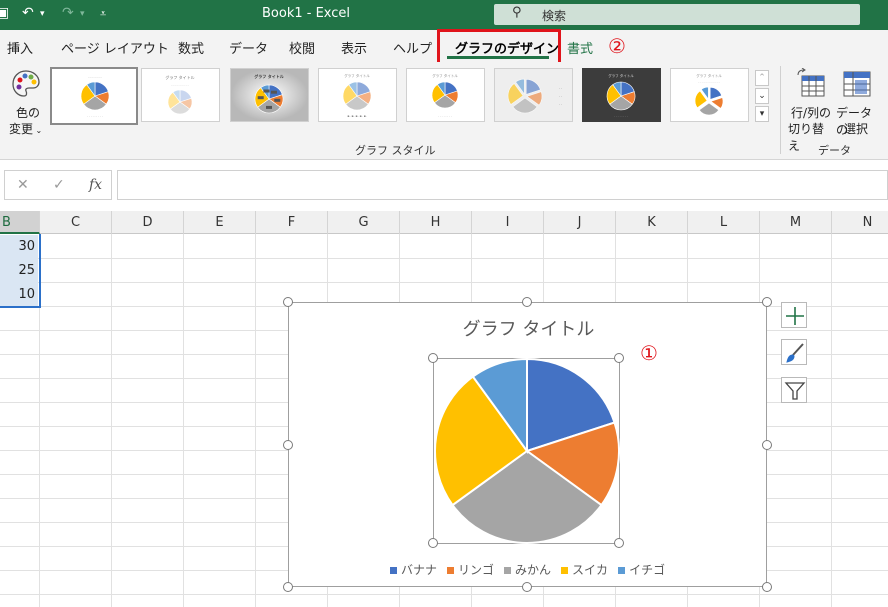 The height and width of the screenshot is (607, 888). What do you see at coordinates (269, 95) in the screenshot?
I see `chart-style-3: グラフ タイトル` at bounding box center [269, 95].